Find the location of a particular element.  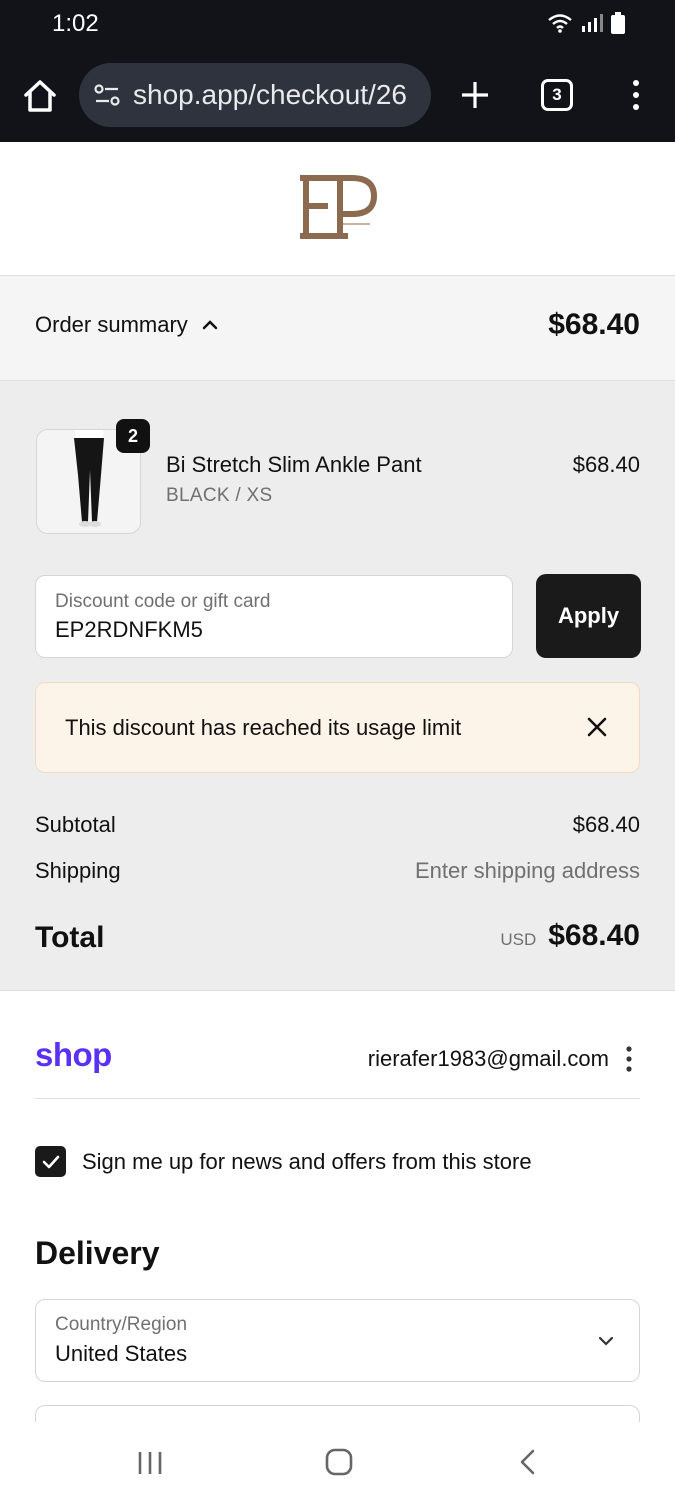

shipping-value: Enter shipping address is located at coordinates (527, 870).